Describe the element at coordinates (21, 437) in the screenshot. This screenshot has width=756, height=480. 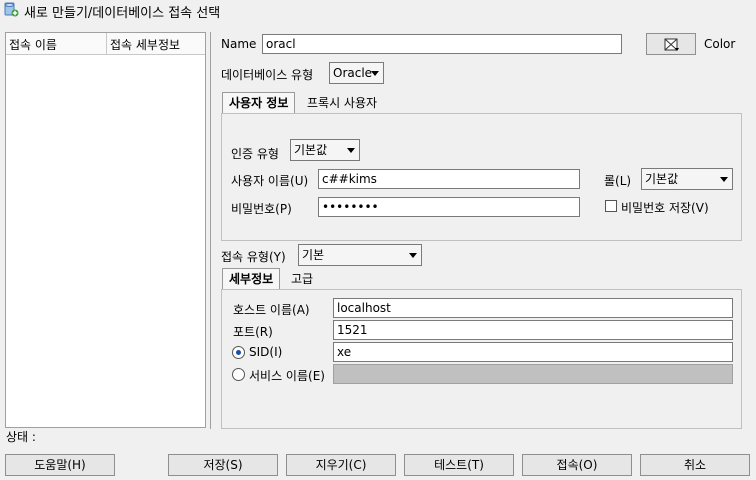
I see `status-label: 상태 :` at that location.